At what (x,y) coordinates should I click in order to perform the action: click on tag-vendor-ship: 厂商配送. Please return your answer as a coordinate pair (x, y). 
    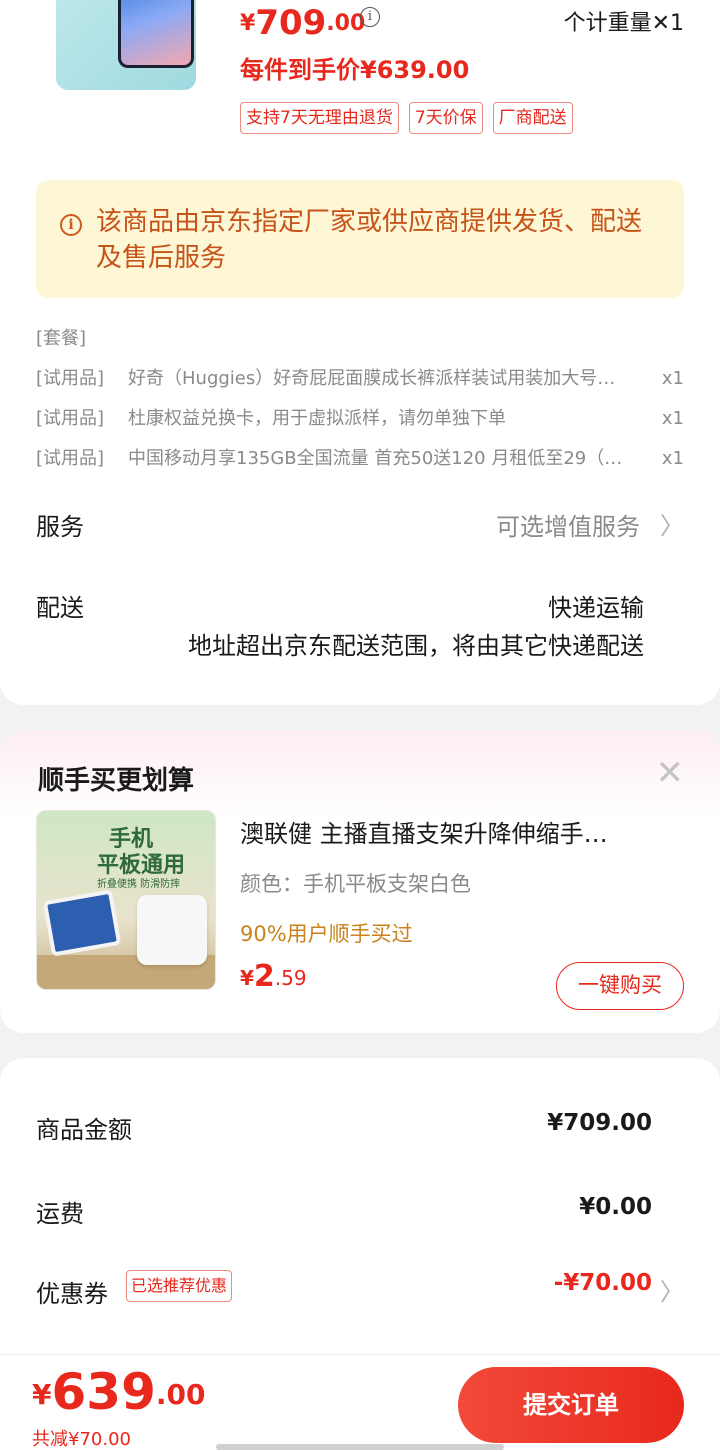
    Looking at the image, I should click on (532, 118).